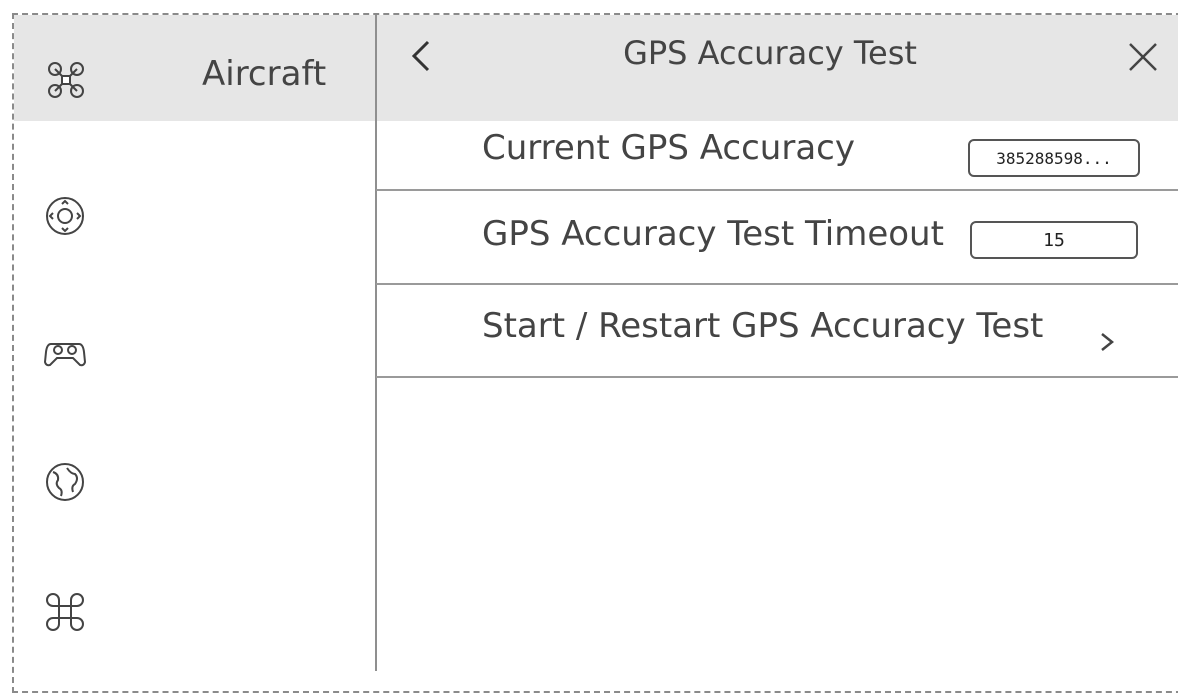  I want to click on sidebar-title: Aircraft, so click(264, 74).